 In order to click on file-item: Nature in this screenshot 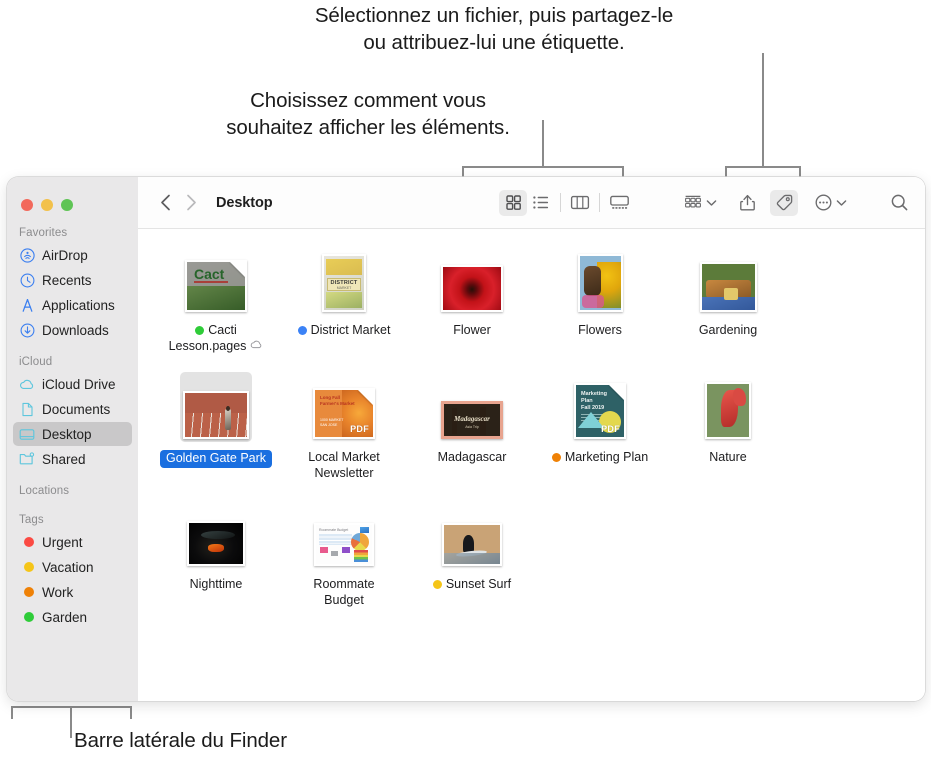, I will do `click(728, 426)`.